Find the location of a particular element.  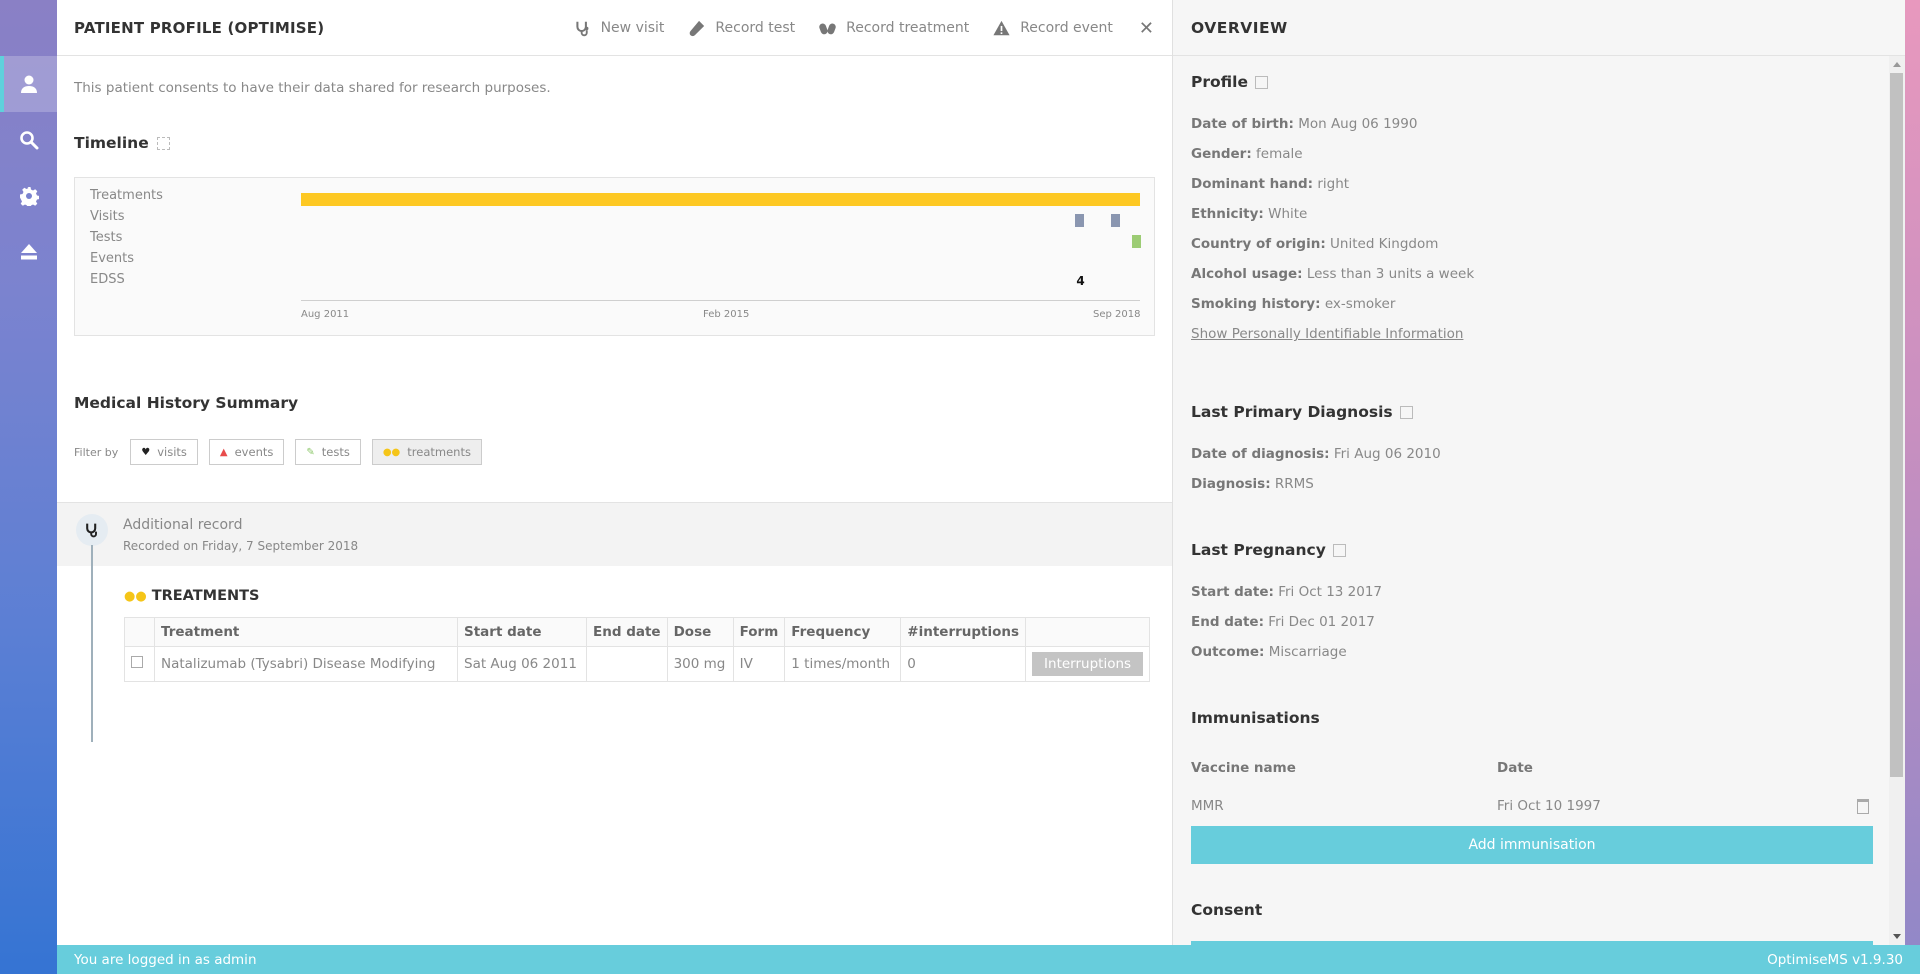

profile-field: Smoking history: ex-smoker is located at coordinates (1293, 304).